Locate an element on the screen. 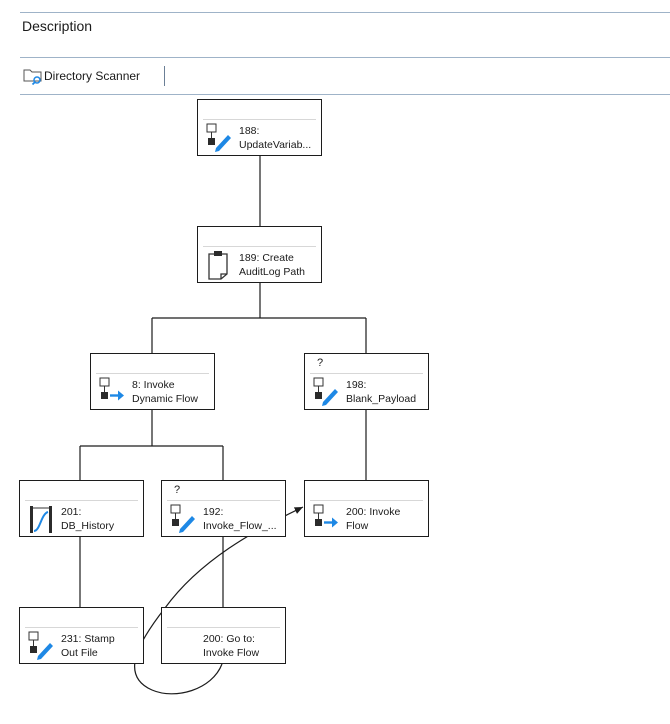  flow-node-201: 201: DB_History is located at coordinates (81, 508).